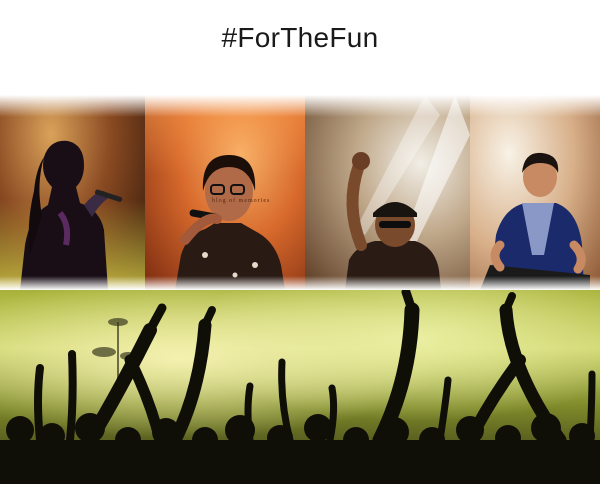  Describe the element at coordinates (535, 192) in the screenshot. I see `keyboard-player-panel-photo` at that location.